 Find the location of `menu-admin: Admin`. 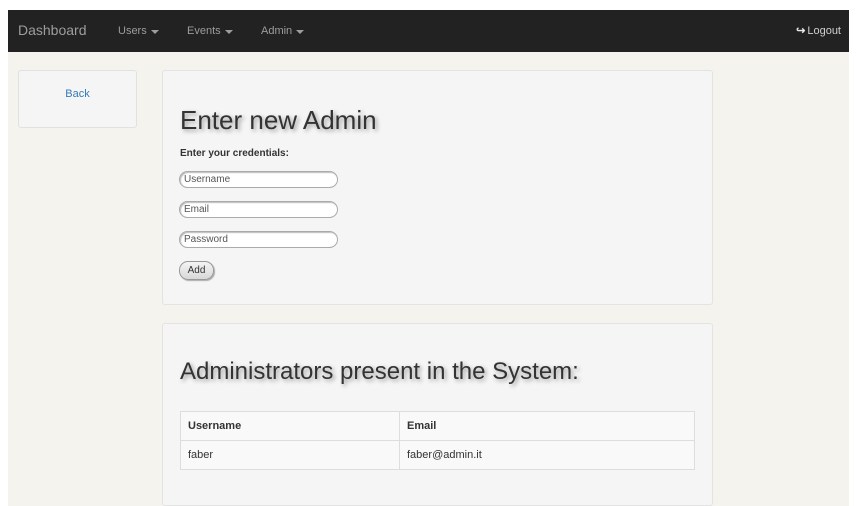

menu-admin: Admin is located at coordinates (283, 31).